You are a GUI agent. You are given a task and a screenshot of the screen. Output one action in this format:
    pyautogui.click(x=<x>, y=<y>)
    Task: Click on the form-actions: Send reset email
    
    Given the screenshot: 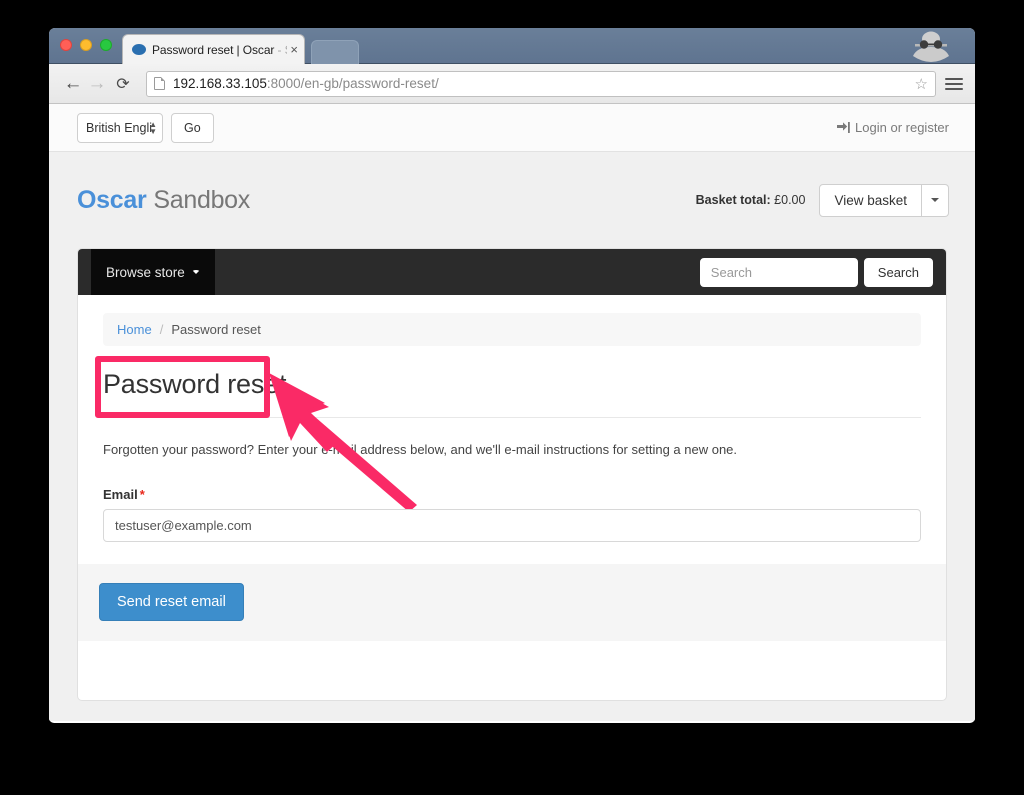 What is the action you would take?
    pyautogui.click(x=512, y=602)
    